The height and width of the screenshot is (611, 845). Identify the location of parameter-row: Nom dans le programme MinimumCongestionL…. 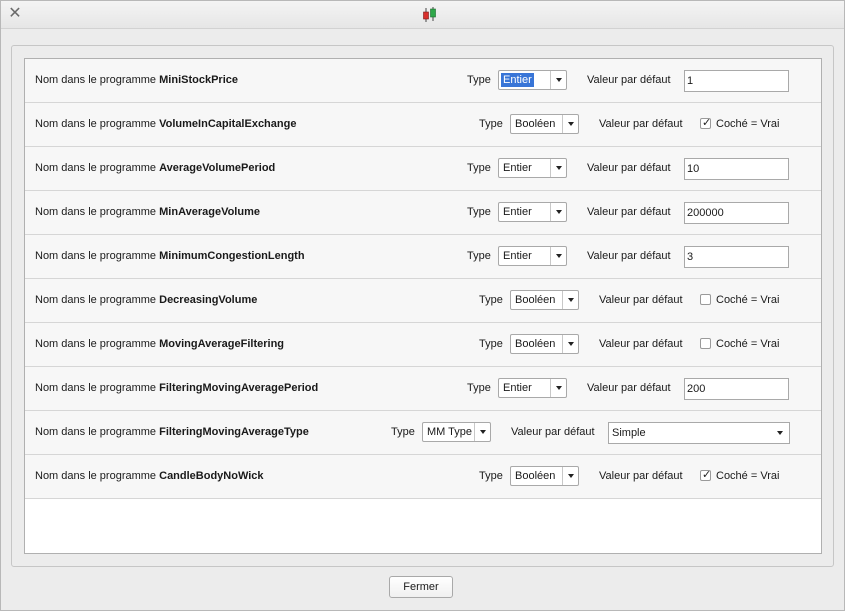
(423, 257).